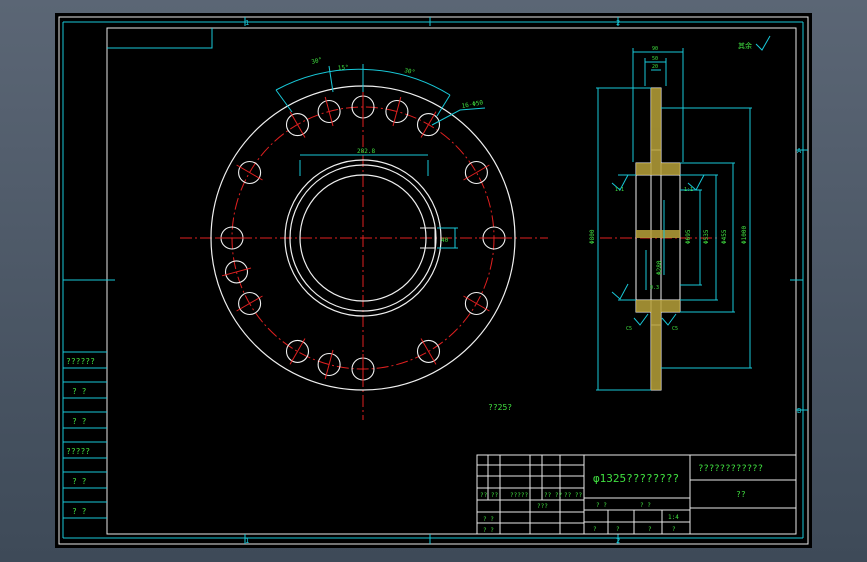 Image resolution: width=867 pixels, height=562 pixels. Describe the element at coordinates (500, 407) in the screenshot. I see `drawing-note: ??25?` at that location.